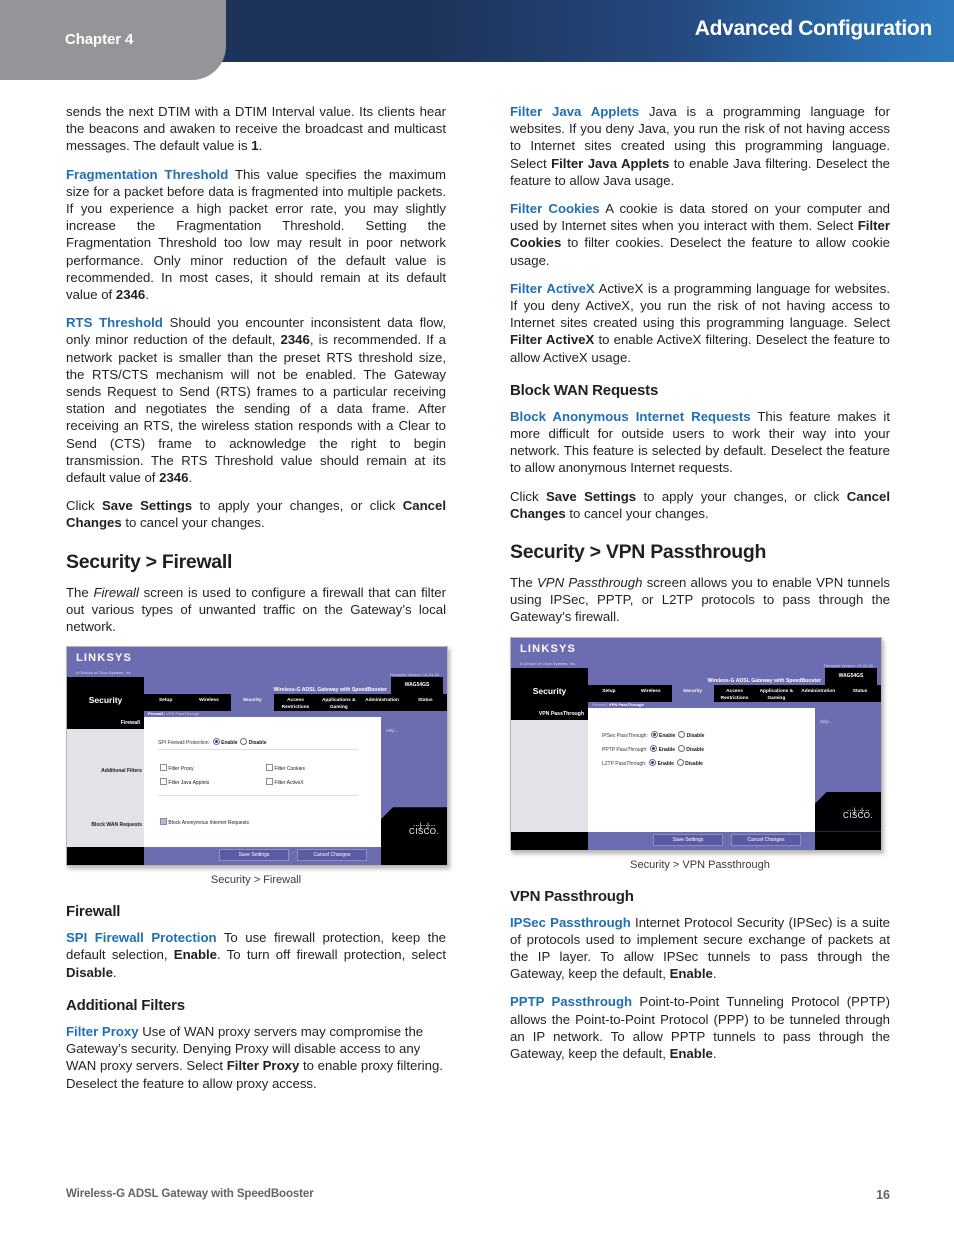  Describe the element at coordinates (851, 676) in the screenshot. I see `vpn-shot-model-number: WAG54GS` at that location.